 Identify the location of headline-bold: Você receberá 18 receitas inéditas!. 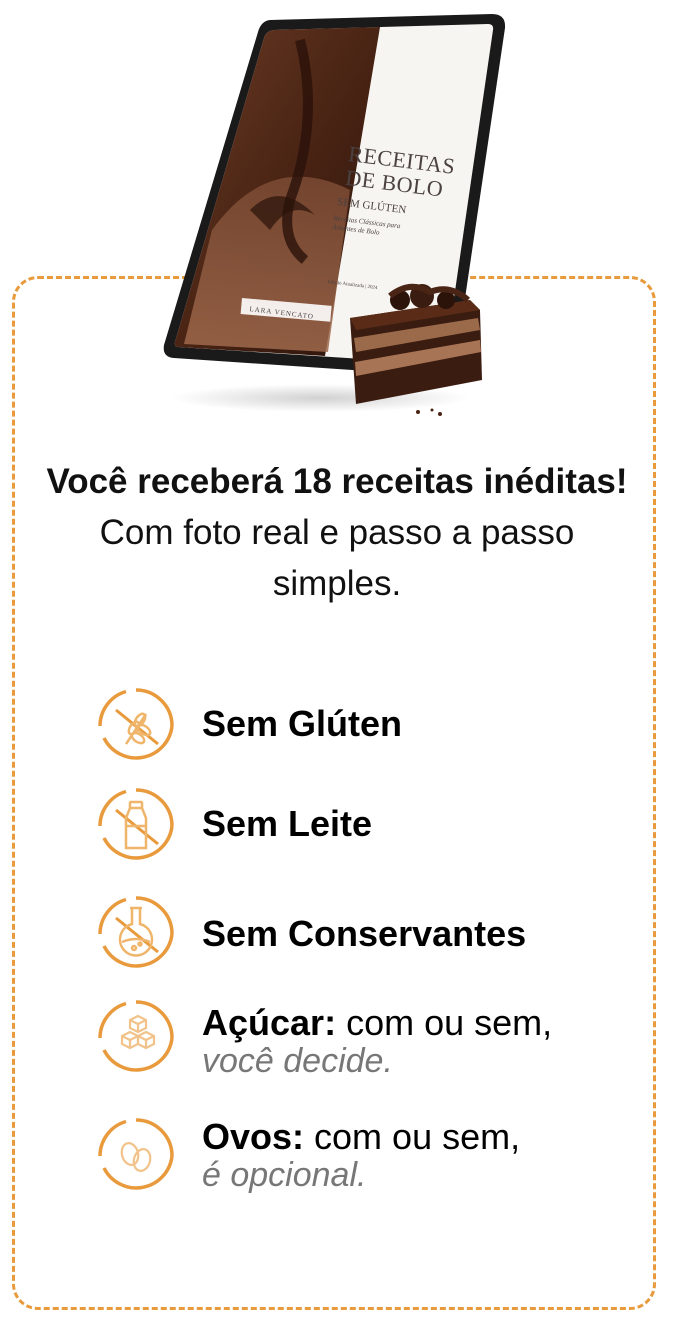
(337, 481).